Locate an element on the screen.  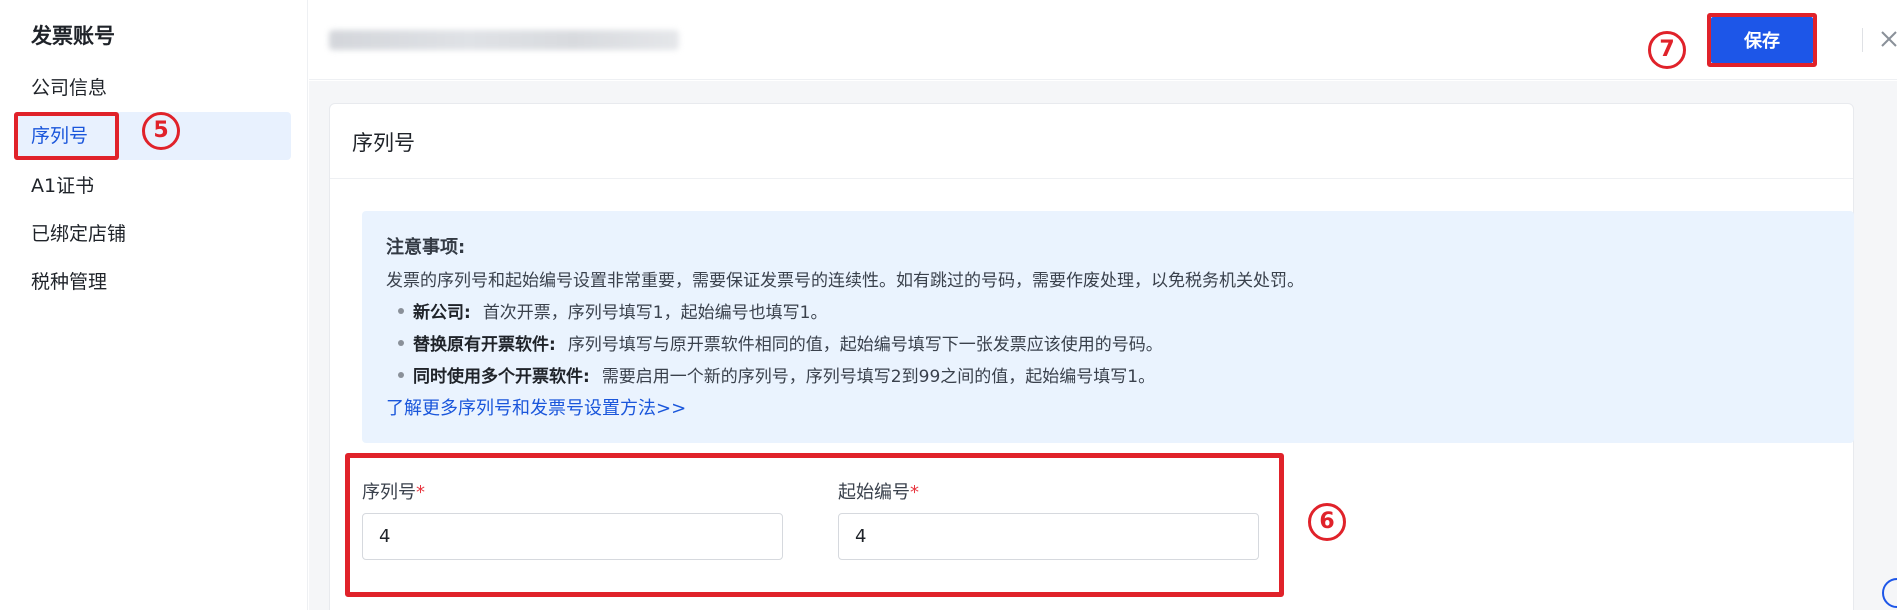
bullet-text: 需要启用一个新的序列号，序列号填写2到99之间的值，起始编号填写1。 is located at coordinates (878, 377).